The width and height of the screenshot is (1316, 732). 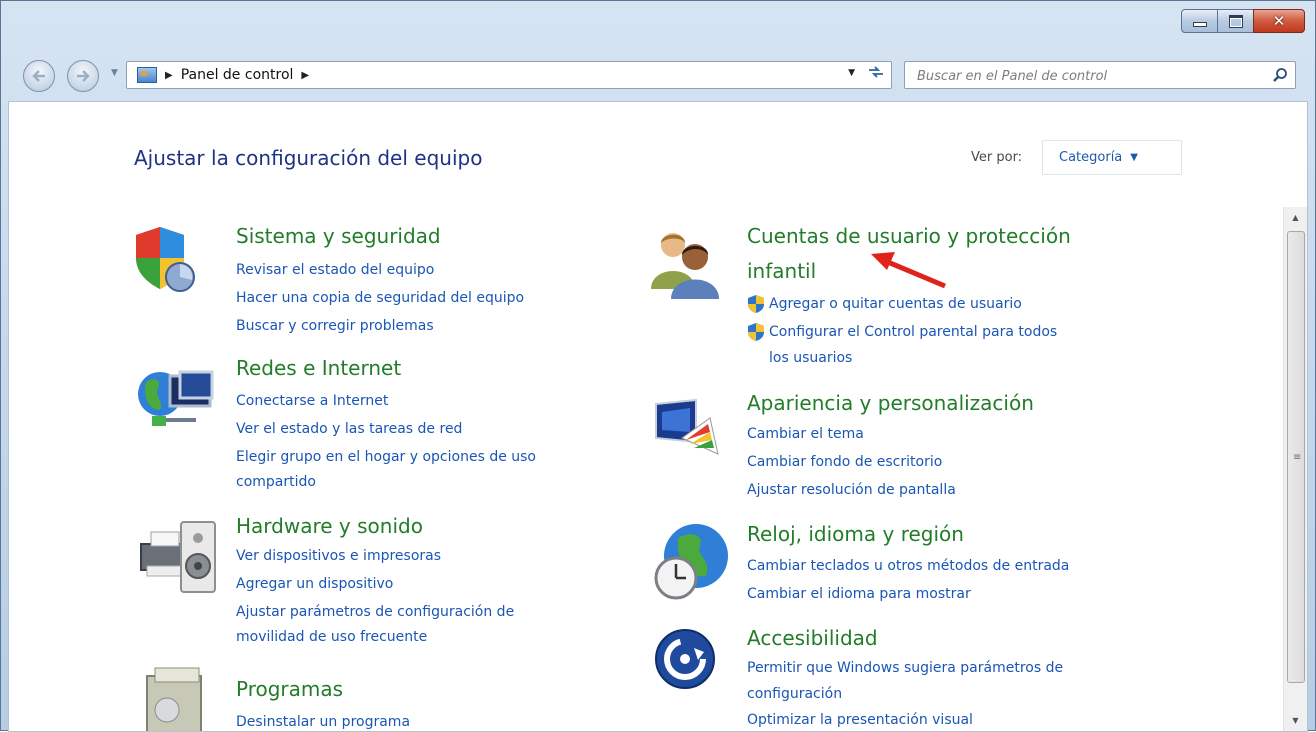 What do you see at coordinates (685, 266) in the screenshot?
I see `users-icon` at bounding box center [685, 266].